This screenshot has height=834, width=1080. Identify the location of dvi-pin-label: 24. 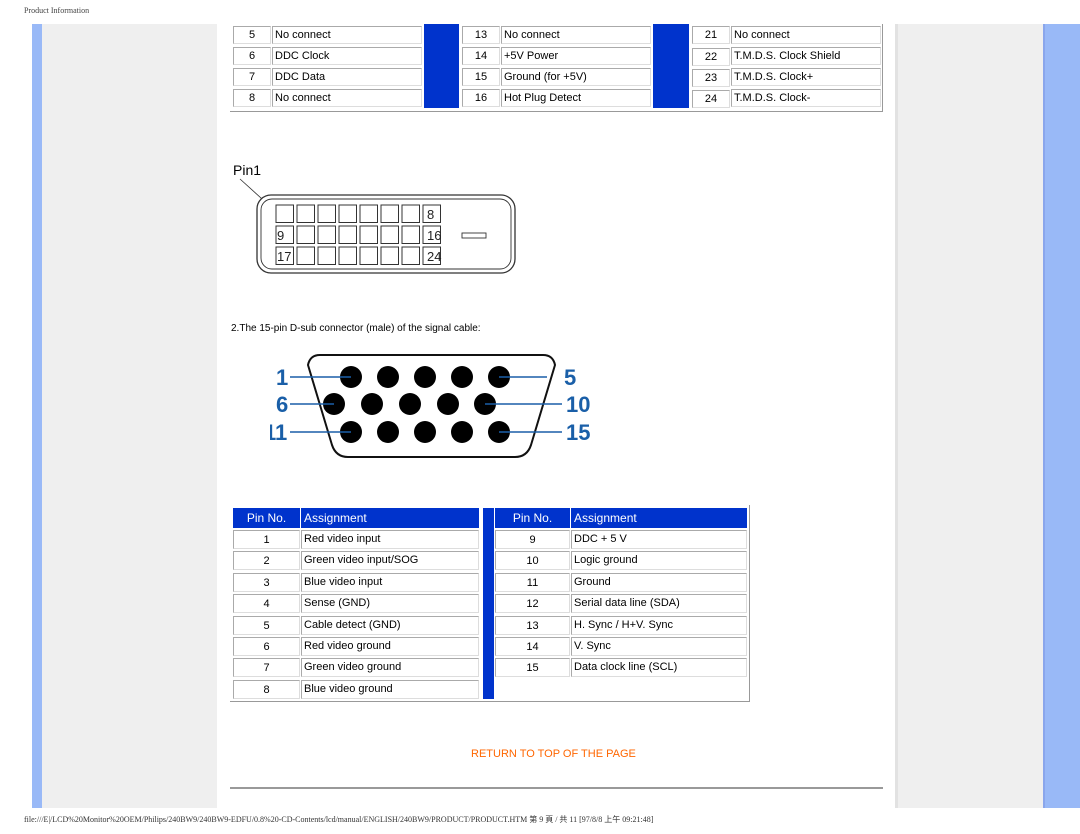
(434, 256).